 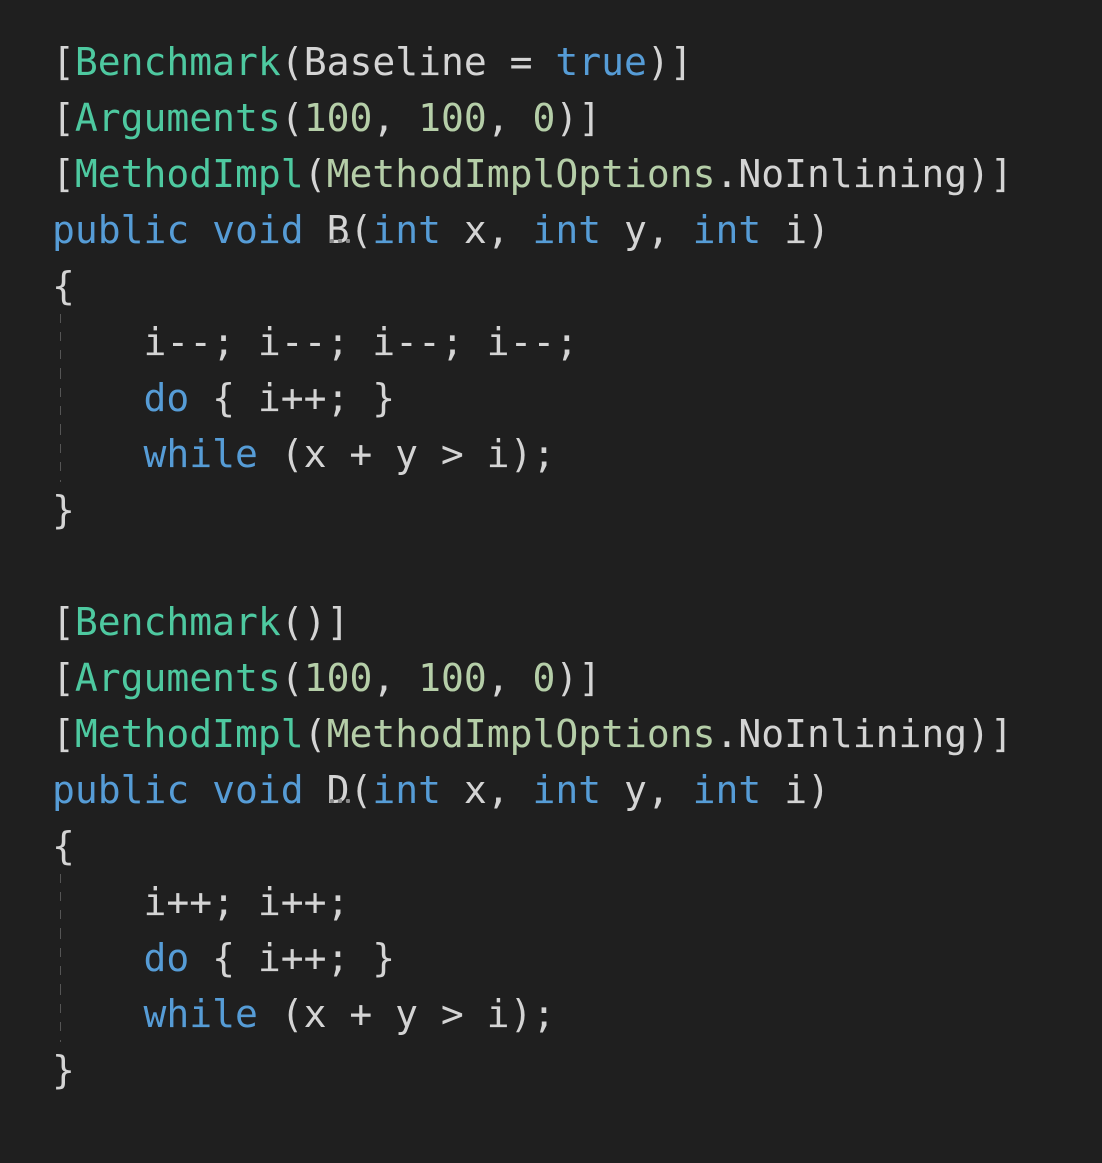 What do you see at coordinates (201, 902) in the screenshot?
I see `code-token-plain: i++; i++;` at bounding box center [201, 902].